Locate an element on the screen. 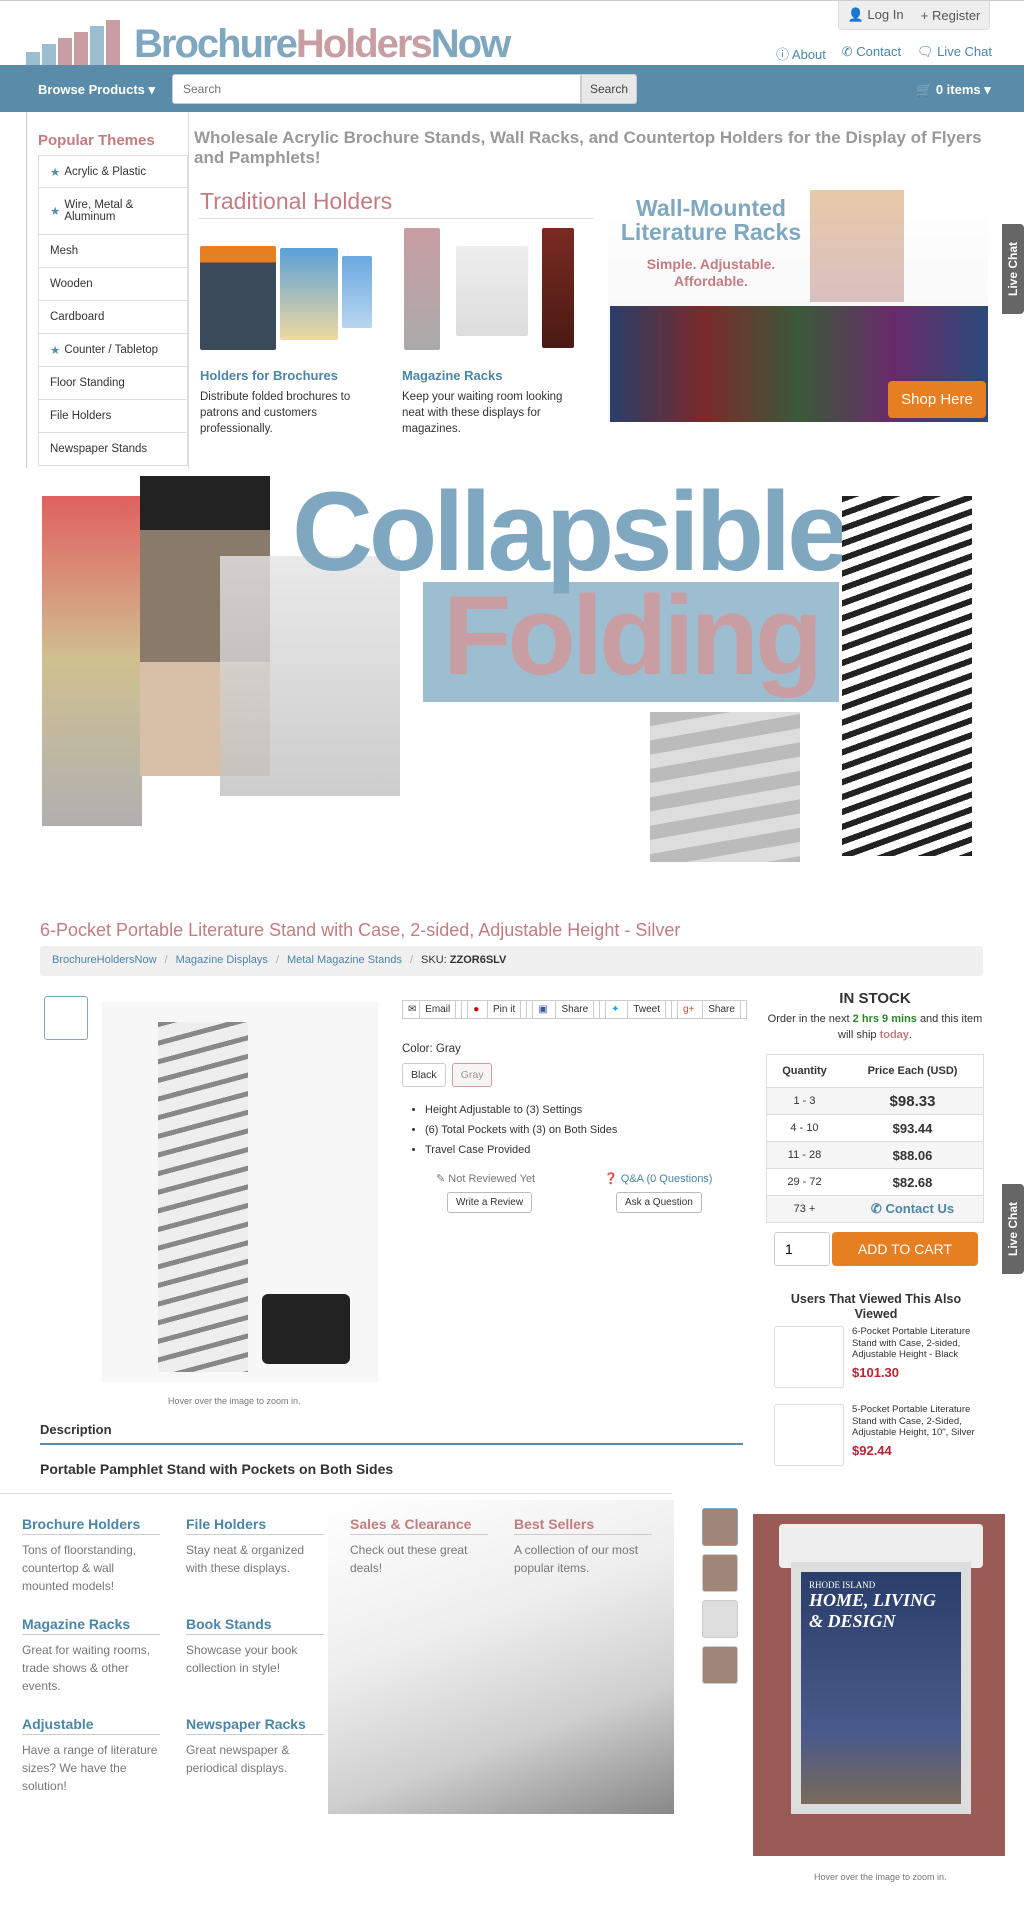 Image resolution: width=1024 pixels, height=1921 pixels. about-link: ⓘ About is located at coordinates (801, 53).